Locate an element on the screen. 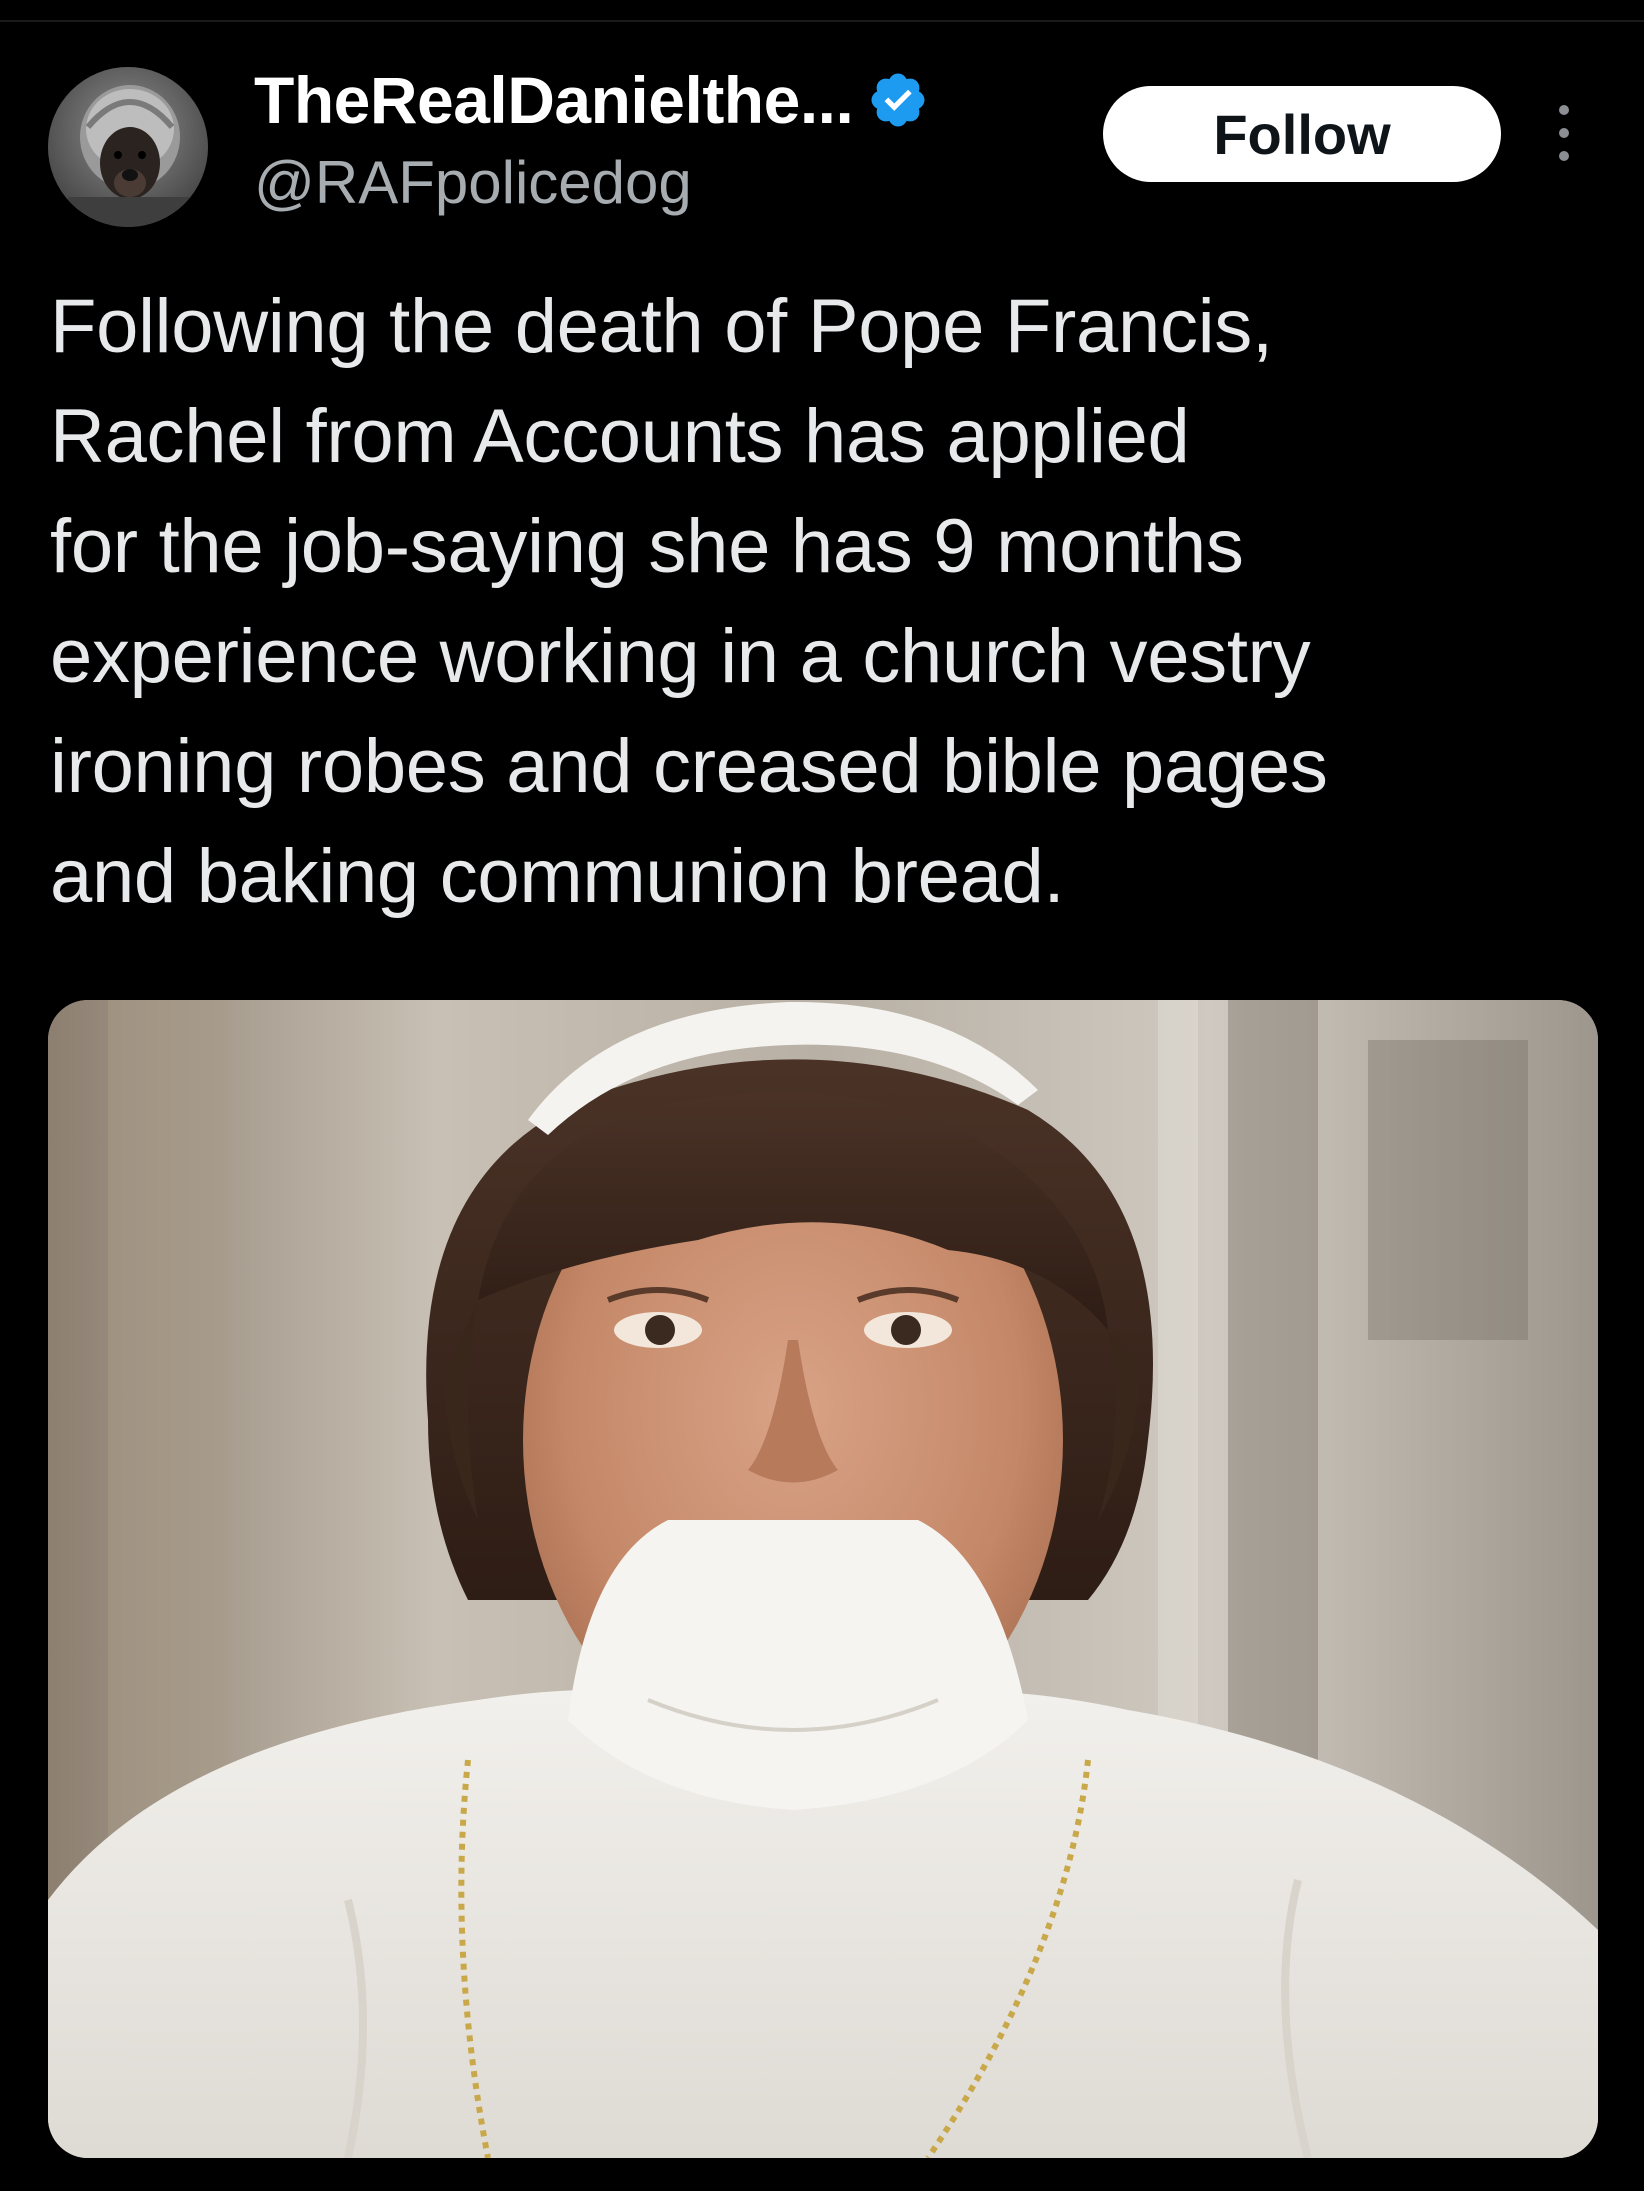  dog-avatar-icon is located at coordinates (128, 147).